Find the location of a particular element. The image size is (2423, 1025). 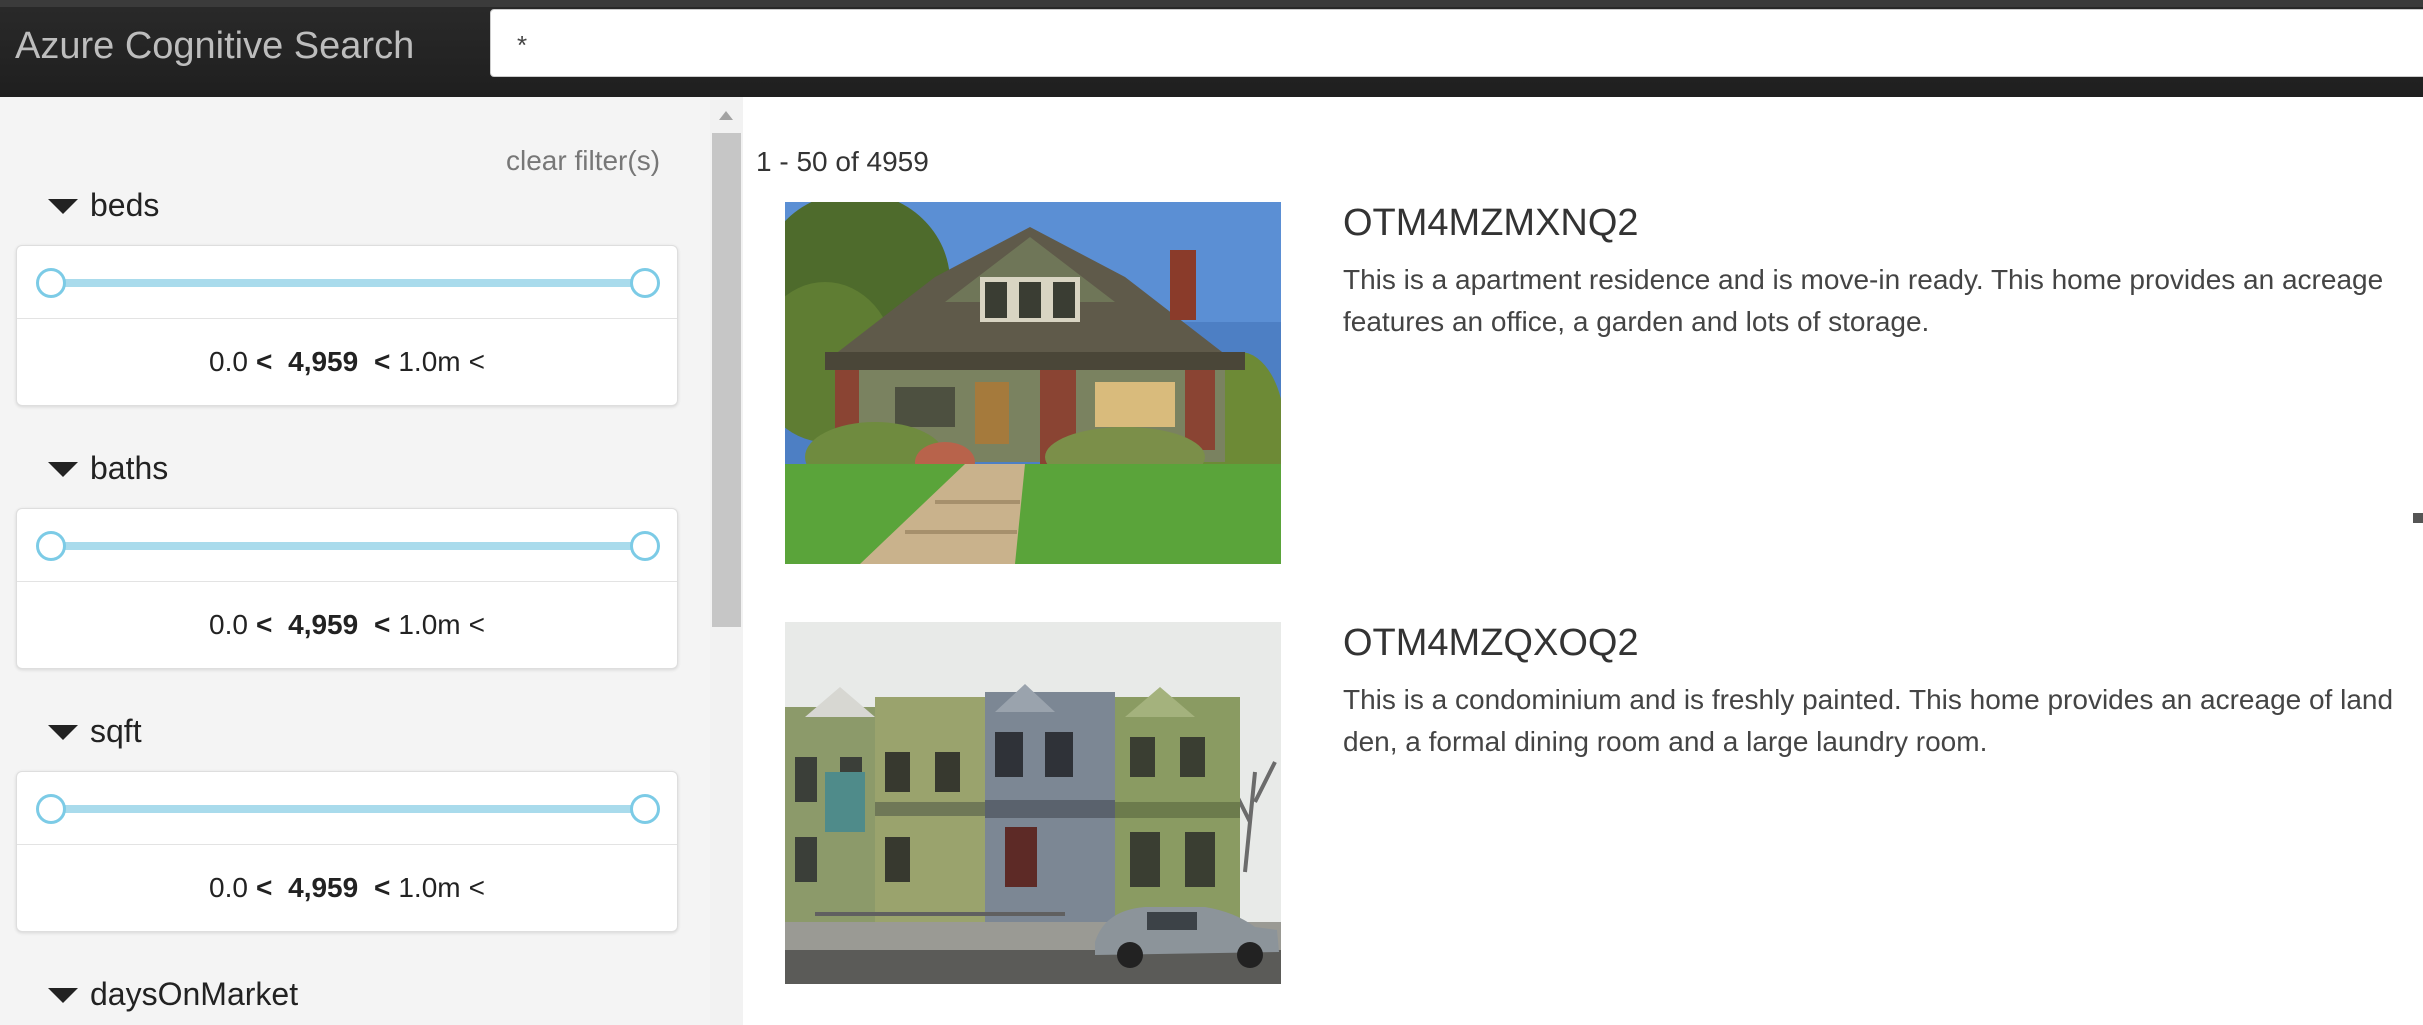

facet-header-daysonmarket: daysOnMarket is located at coordinates (173, 994).